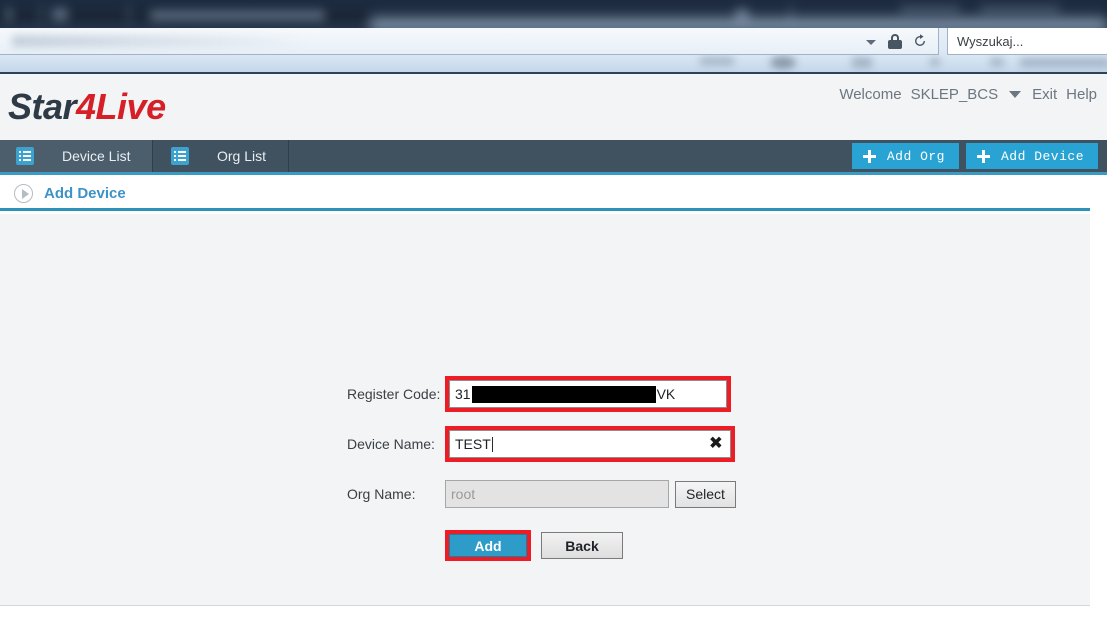  What do you see at coordinates (222, 41) in the screenshot?
I see `address-bar-text` at bounding box center [222, 41].